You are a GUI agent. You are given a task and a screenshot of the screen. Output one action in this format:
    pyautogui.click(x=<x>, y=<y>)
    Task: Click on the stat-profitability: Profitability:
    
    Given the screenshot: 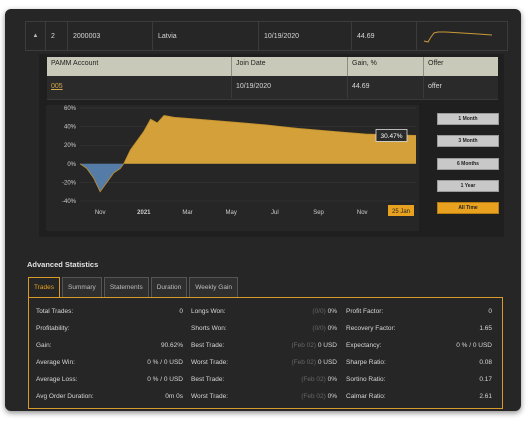 What is the action you would take?
    pyautogui.click(x=53, y=328)
    